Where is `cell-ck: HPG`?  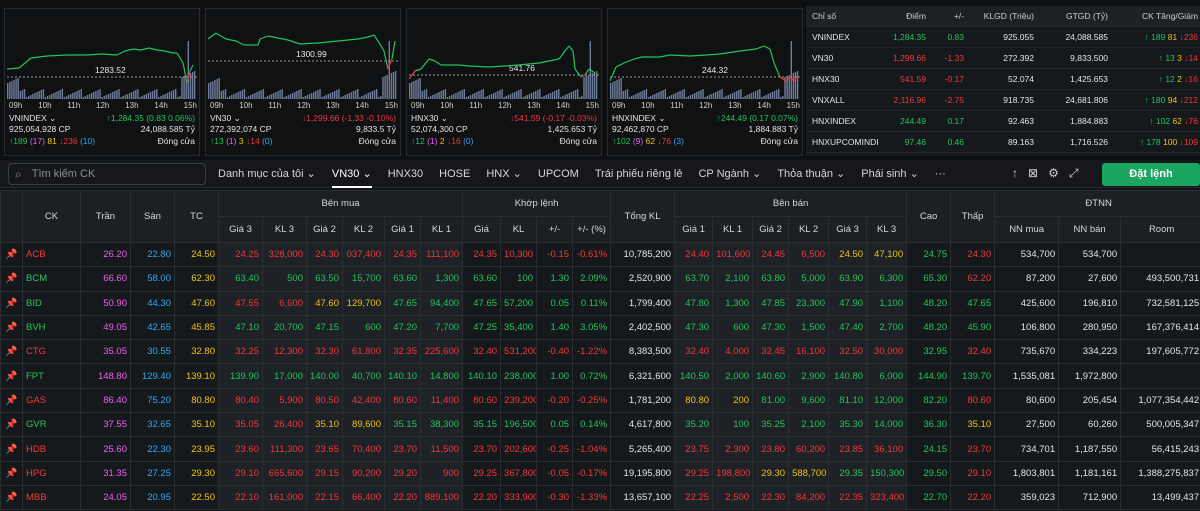
cell-ck: HPG is located at coordinates (51, 473).